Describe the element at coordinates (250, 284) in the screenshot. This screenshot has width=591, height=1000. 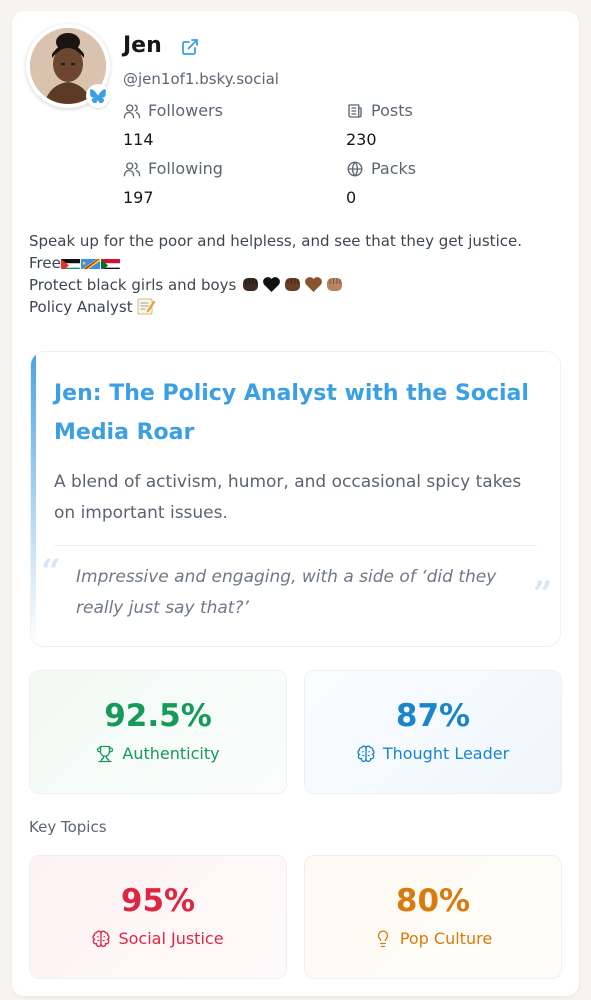
I see `raised-fist-dark-icon` at that location.